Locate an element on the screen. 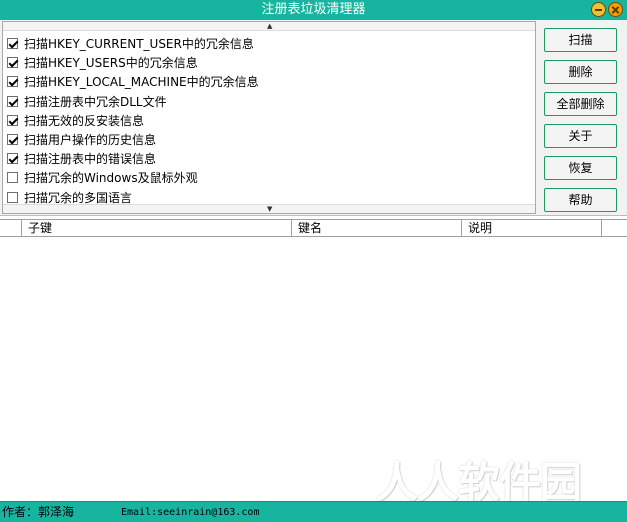 Image resolution: width=627 pixels, height=522 pixels. scan-option: 扫描HKEY_LOCAL_MACHINE中的冗余信息 is located at coordinates (133, 81).